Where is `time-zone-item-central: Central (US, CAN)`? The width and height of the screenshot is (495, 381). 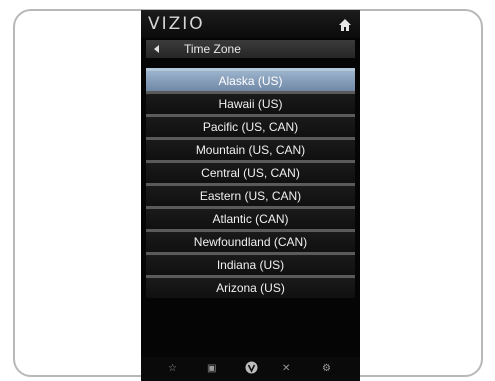
time-zone-item-central: Central (US, CAN) is located at coordinates (250, 171).